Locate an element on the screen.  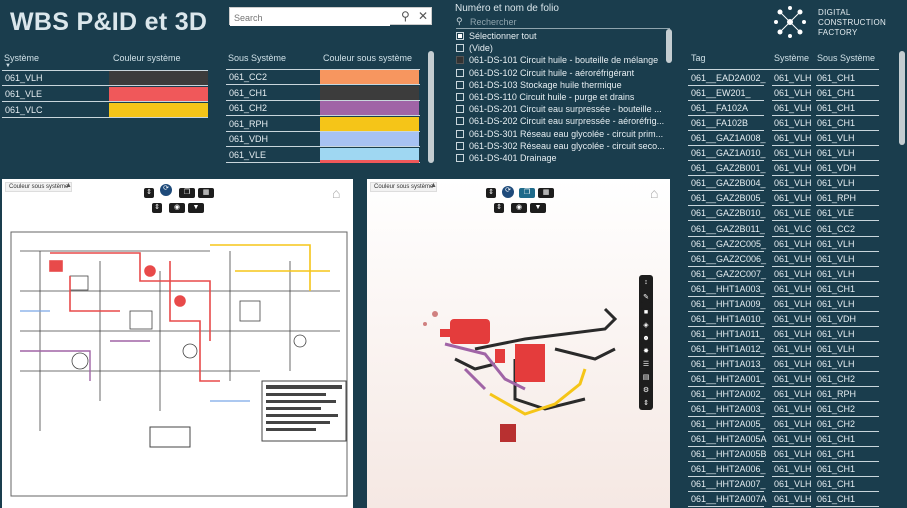
tag-row: 061__GAZ2B005_ 061_VLH 061_RPH is located at coordinates (783, 199).